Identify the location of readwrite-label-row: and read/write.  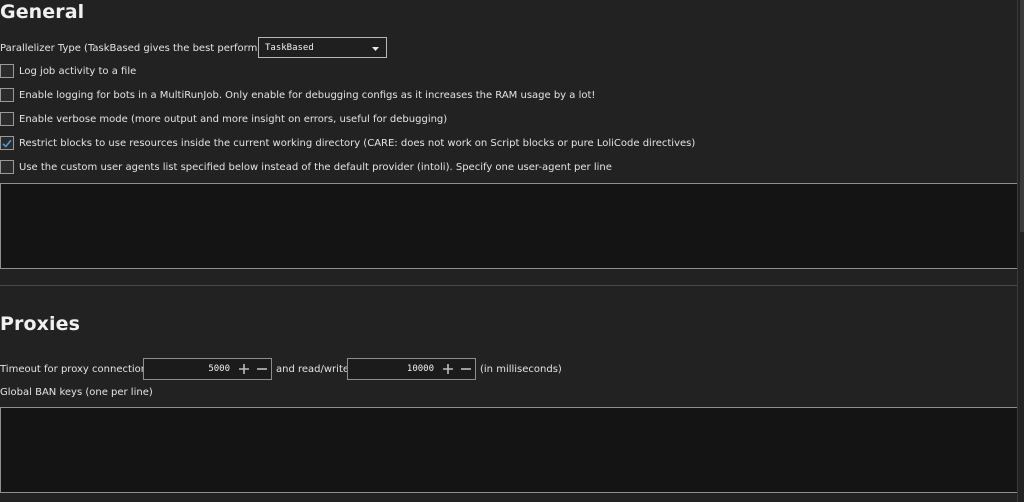
(312, 369).